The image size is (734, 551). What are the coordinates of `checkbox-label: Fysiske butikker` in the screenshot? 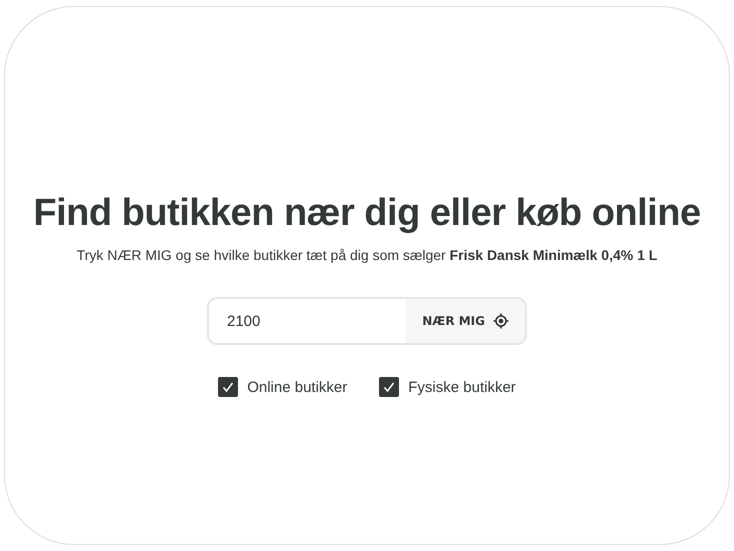 It's located at (462, 387).